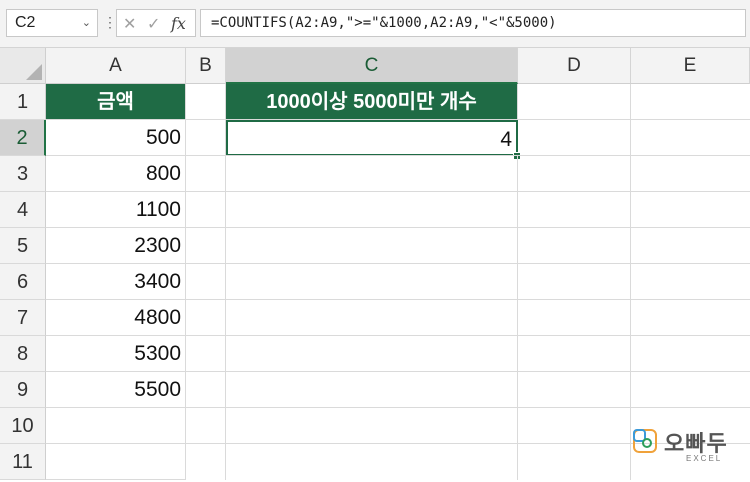 This screenshot has height=482, width=750. I want to click on cell-a4: 1100, so click(116, 210).